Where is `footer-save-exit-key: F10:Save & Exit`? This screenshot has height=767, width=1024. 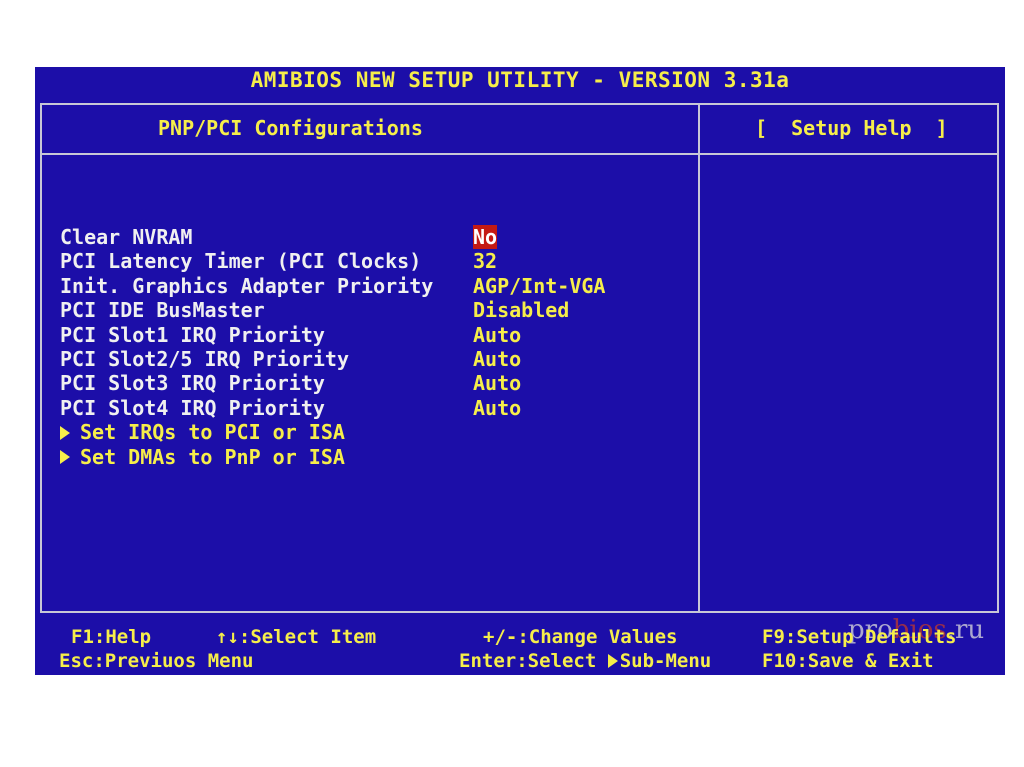 footer-save-exit-key: F10:Save & Exit is located at coordinates (848, 661).